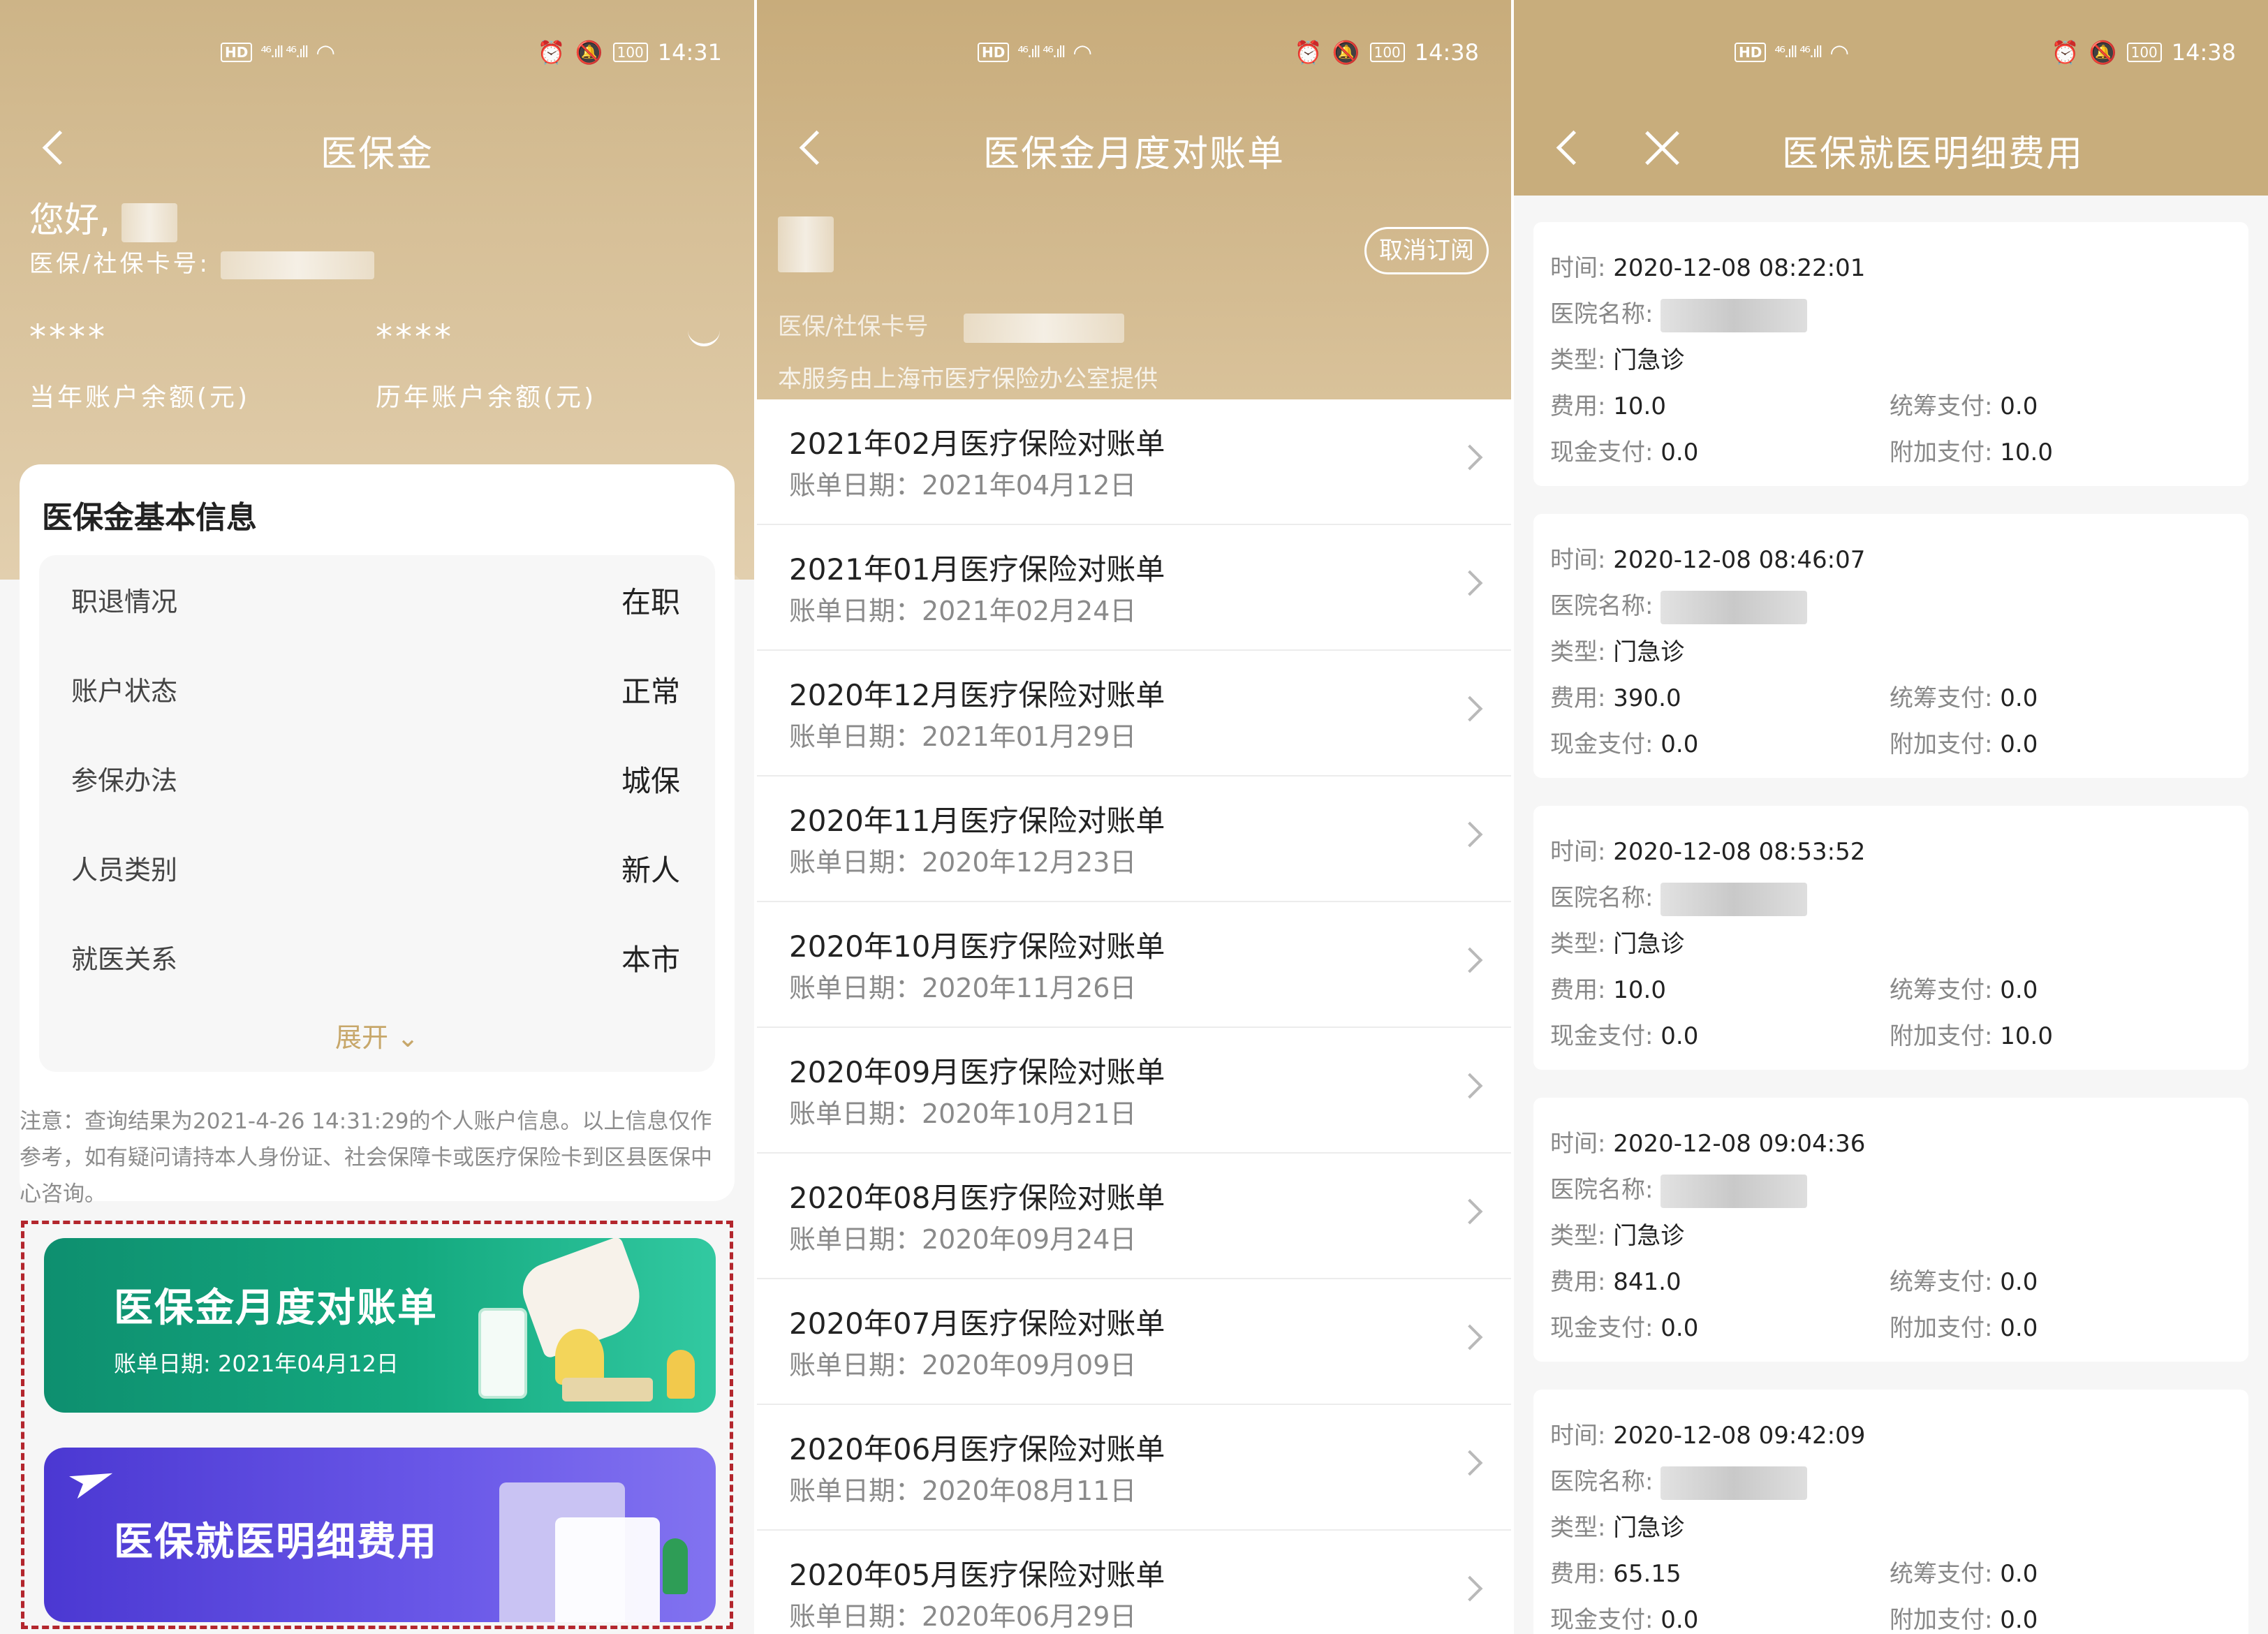 This screenshot has width=2268, height=1634. I want to click on record-time: 时间: 2020-12-08 08:53:52, so click(1707, 849).